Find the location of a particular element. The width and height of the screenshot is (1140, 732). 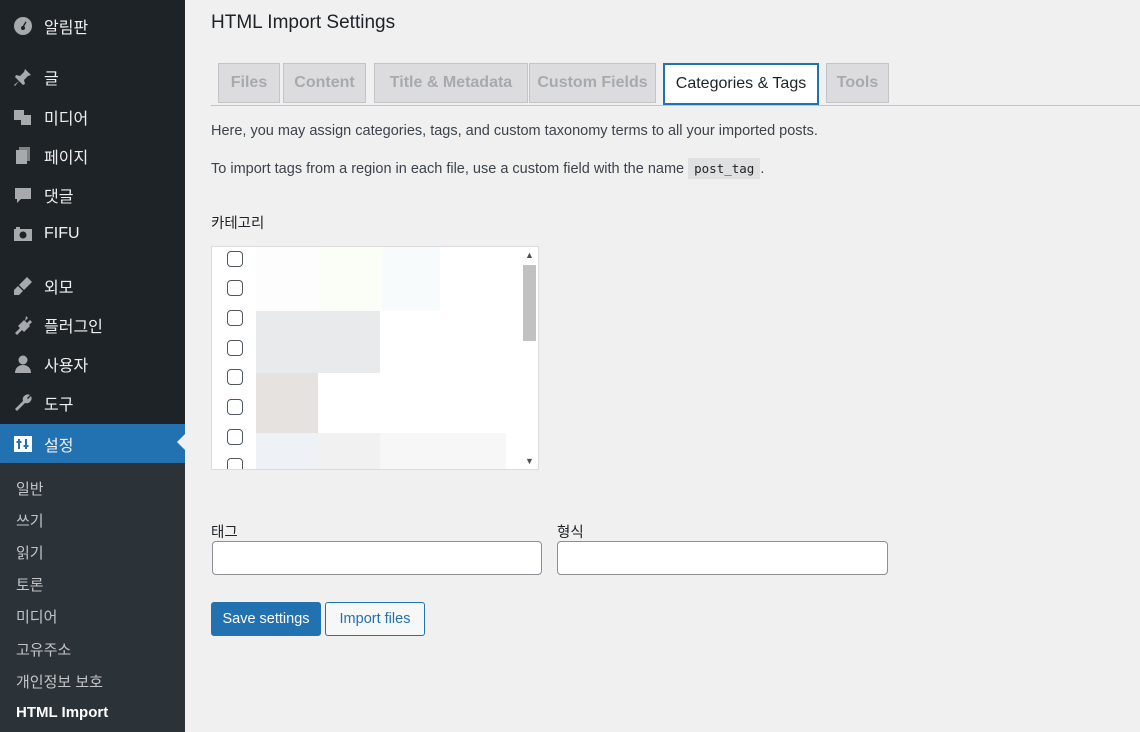

menu-label: 글 is located at coordinates (51, 79).